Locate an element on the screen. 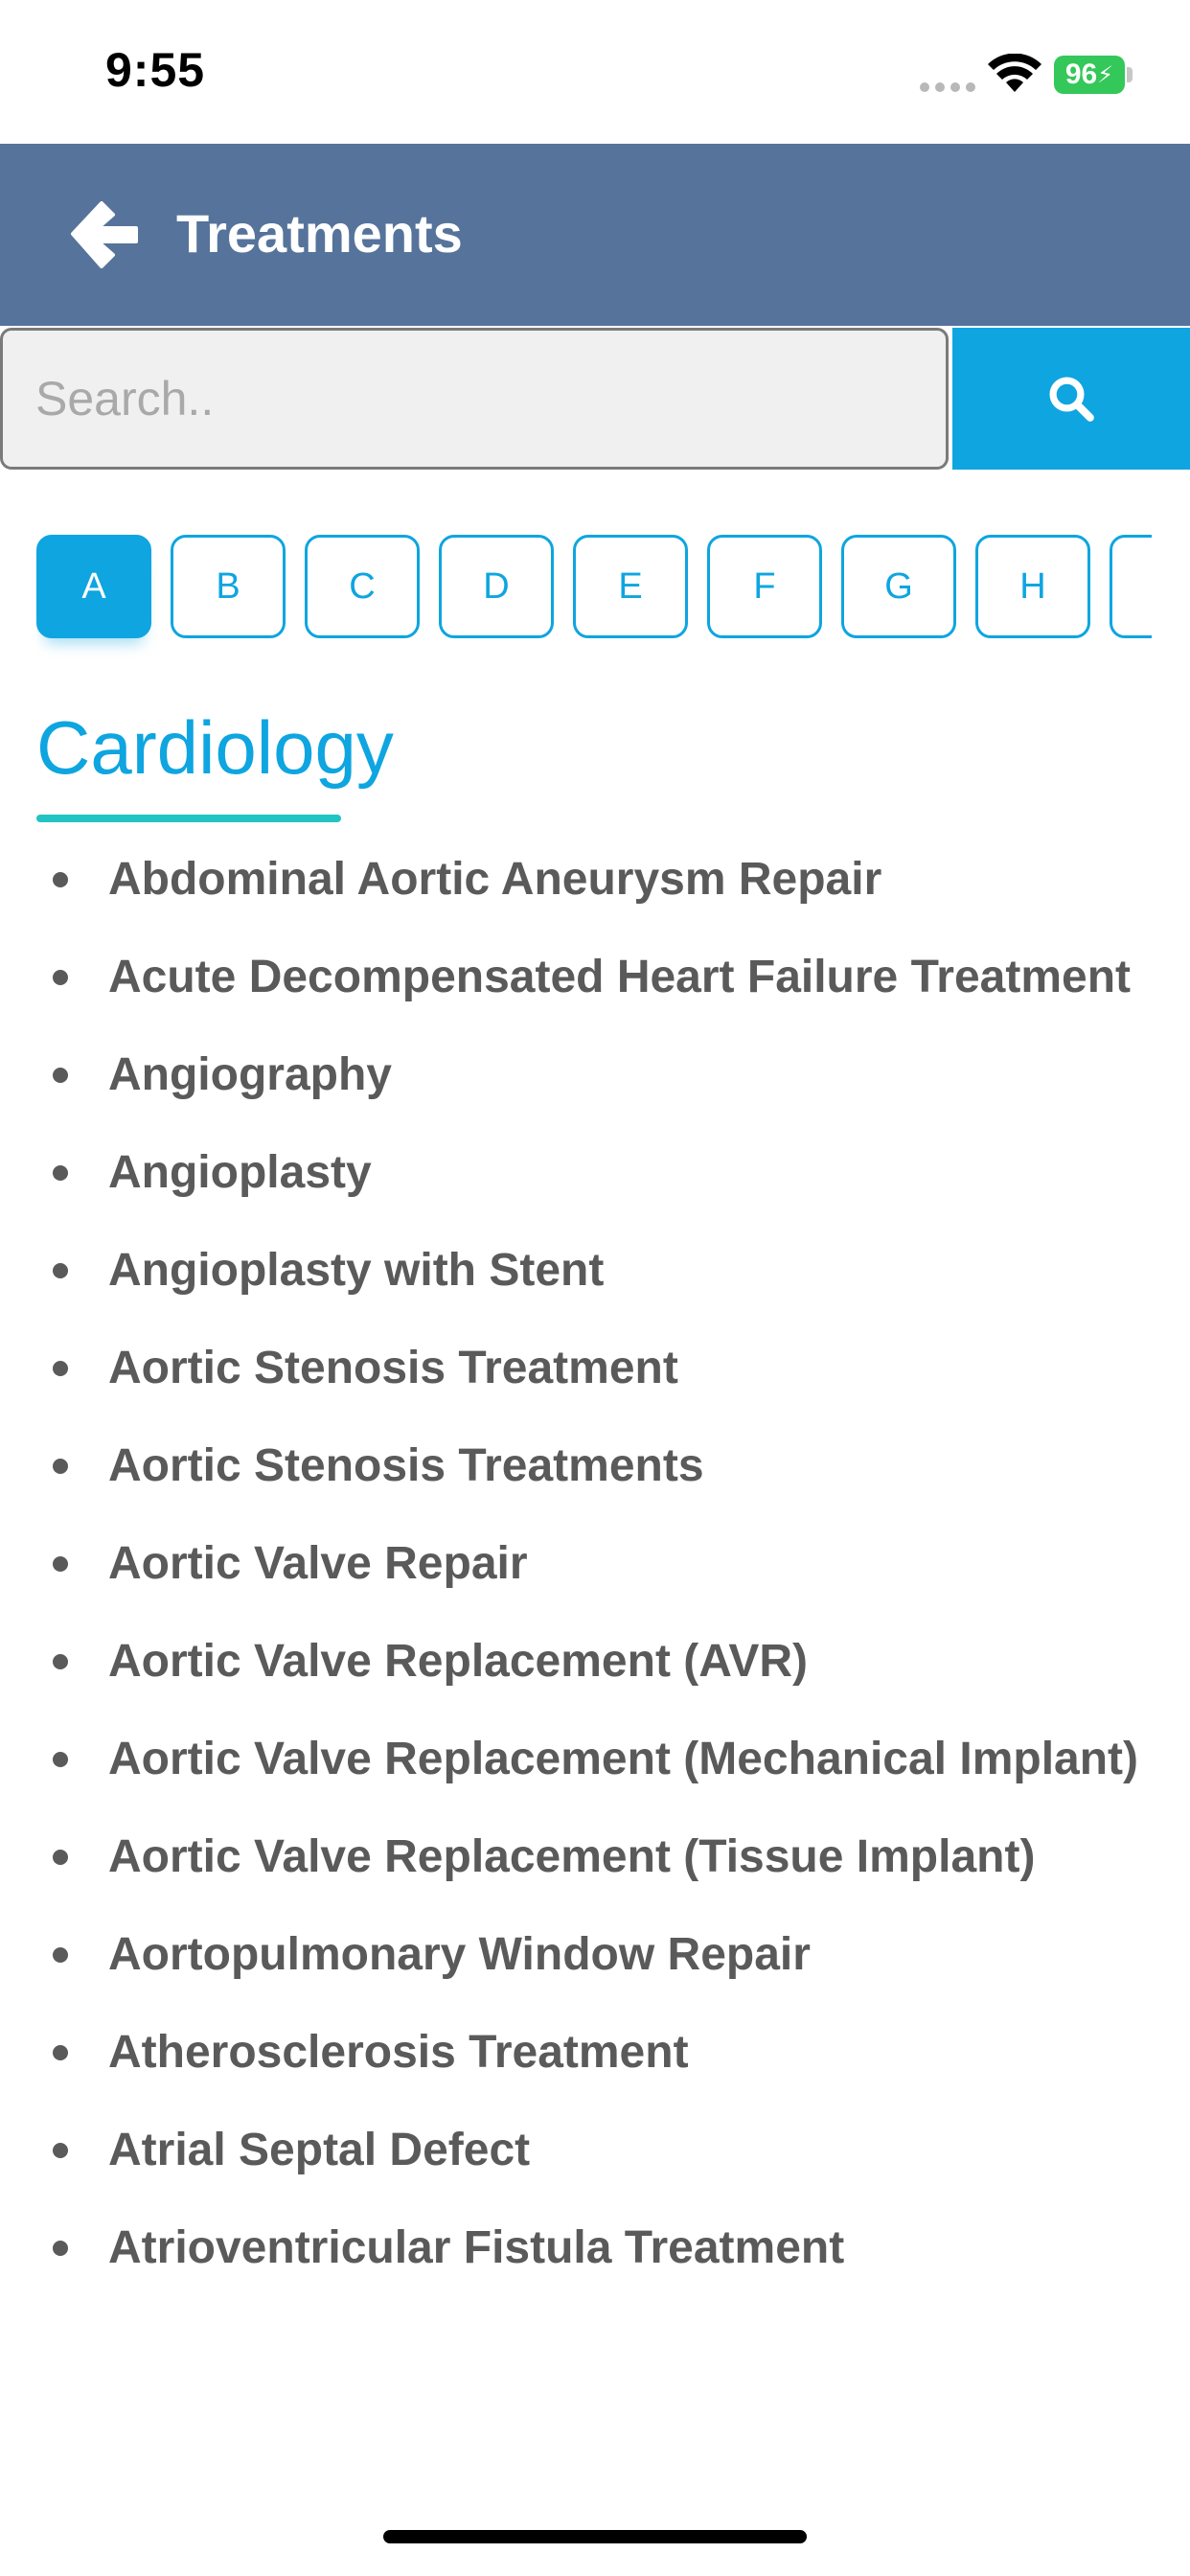 Image resolution: width=1190 pixels, height=2576 pixels. letter-button-partial is located at coordinates (1131, 586).